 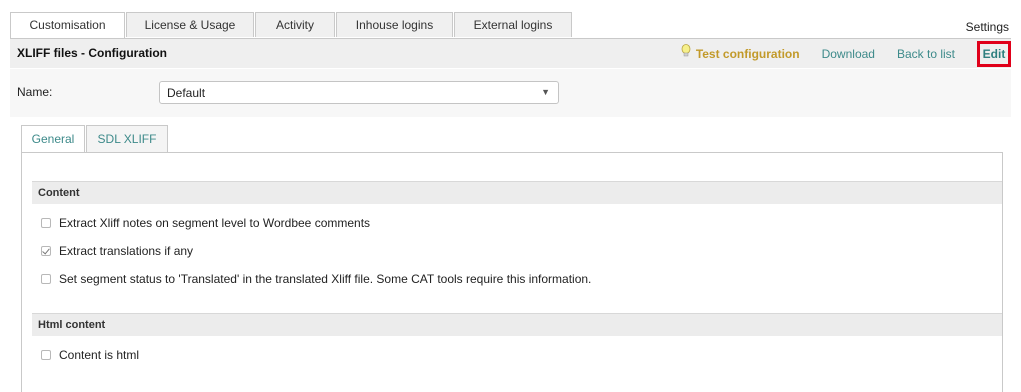 I want to click on option-content-is-html: Content is html, so click(x=90, y=355).